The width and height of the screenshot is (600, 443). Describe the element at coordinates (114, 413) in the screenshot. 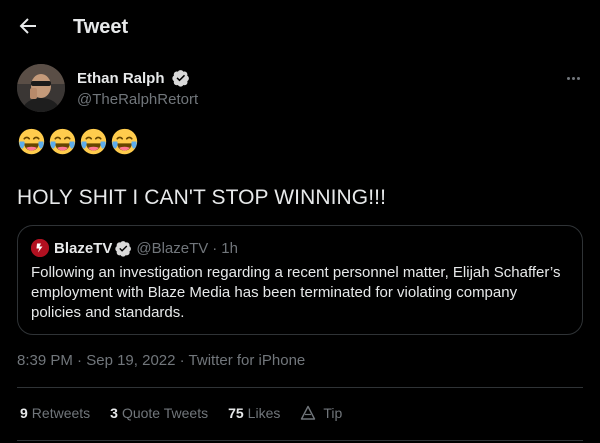

I see `quote-tweets-count: 3` at that location.